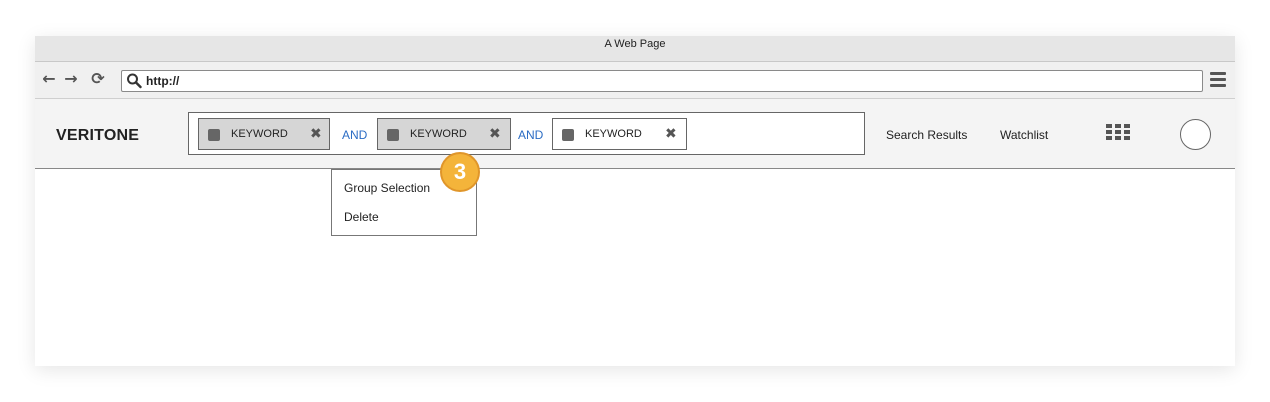 Image resolution: width=1270 pixels, height=402 pixels. I want to click on keyword-chip-2: KEYWORD ✖, so click(444, 134).